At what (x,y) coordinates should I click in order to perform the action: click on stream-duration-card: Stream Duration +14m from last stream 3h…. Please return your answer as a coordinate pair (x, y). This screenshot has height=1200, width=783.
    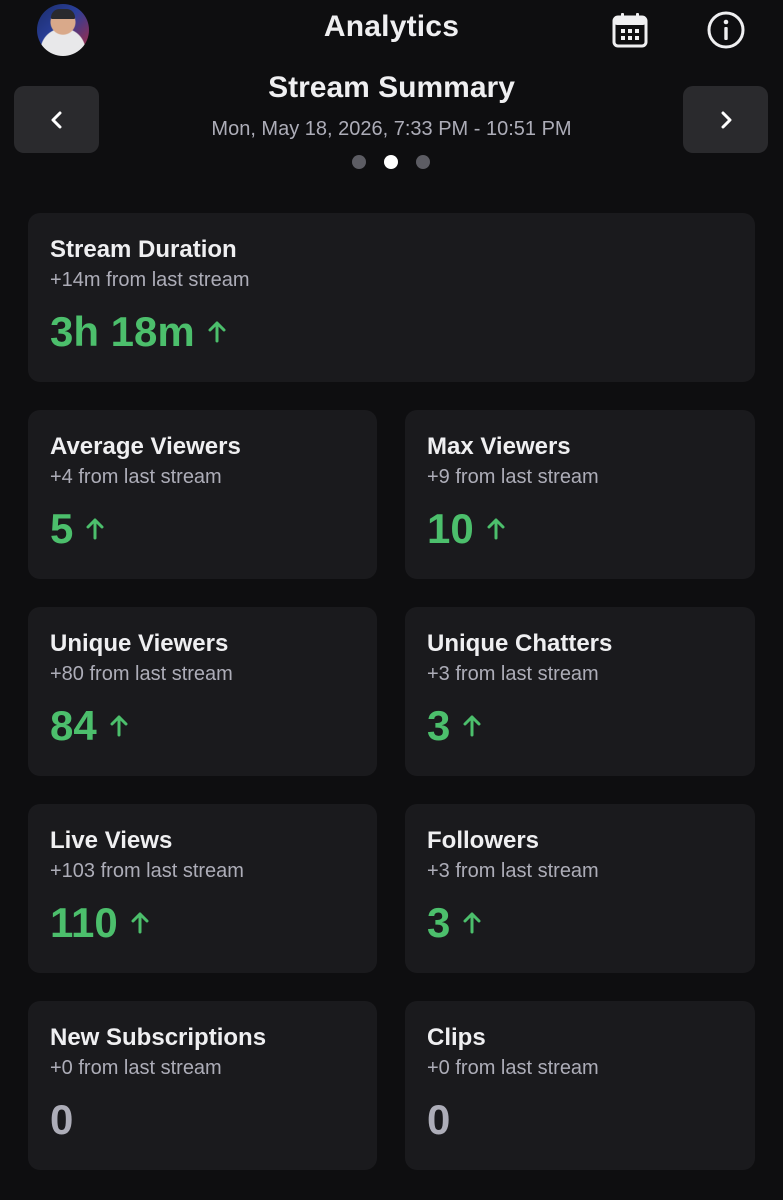
    Looking at the image, I should click on (391, 297).